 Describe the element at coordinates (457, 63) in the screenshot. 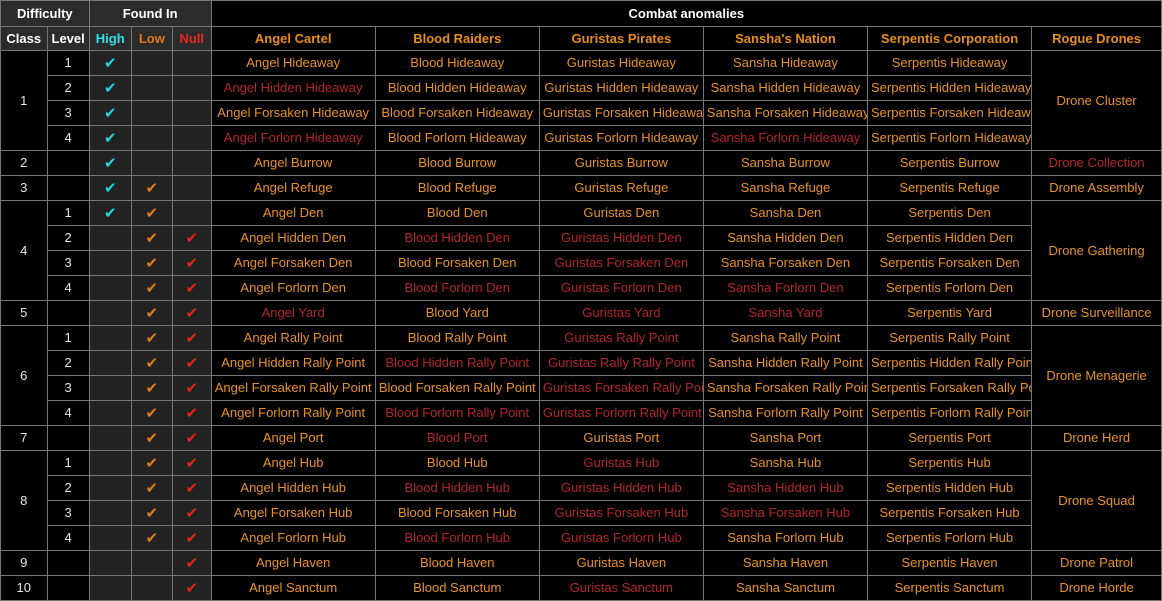

I see `cell-blood: Blood Hideaway` at that location.